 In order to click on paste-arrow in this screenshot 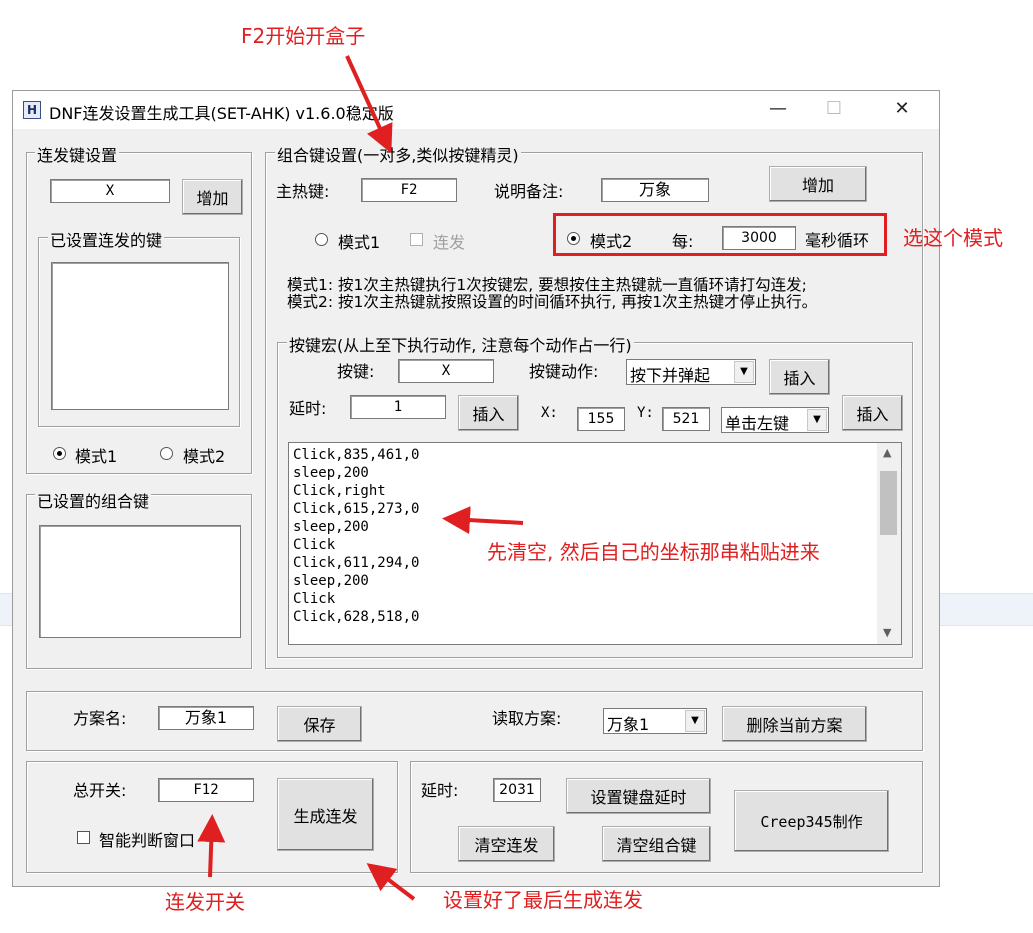, I will do `click(483, 520)`.